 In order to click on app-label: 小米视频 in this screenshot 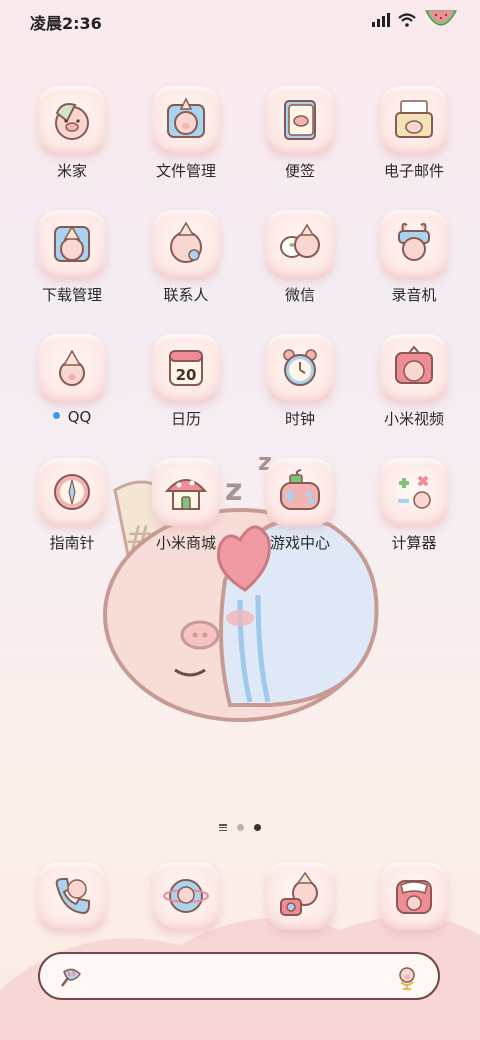, I will do `click(413, 419)`.